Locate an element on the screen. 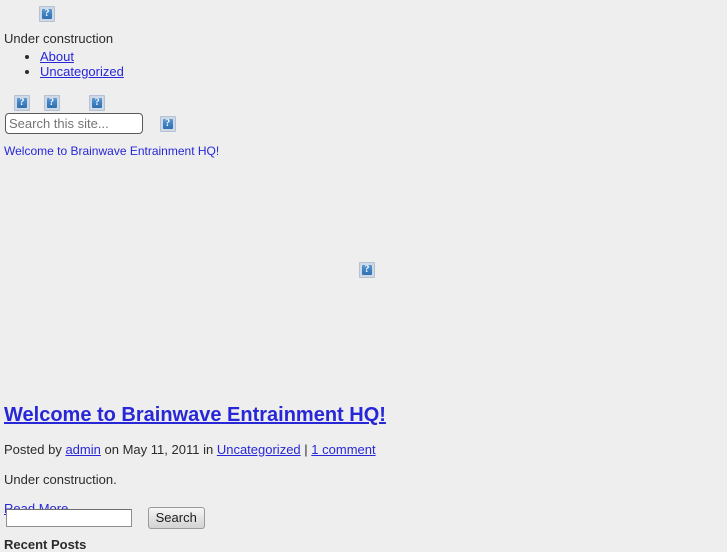 The height and width of the screenshot is (552, 727). featured-post-link: Welcome to Brainwave Entrainment HQ! is located at coordinates (111, 151).